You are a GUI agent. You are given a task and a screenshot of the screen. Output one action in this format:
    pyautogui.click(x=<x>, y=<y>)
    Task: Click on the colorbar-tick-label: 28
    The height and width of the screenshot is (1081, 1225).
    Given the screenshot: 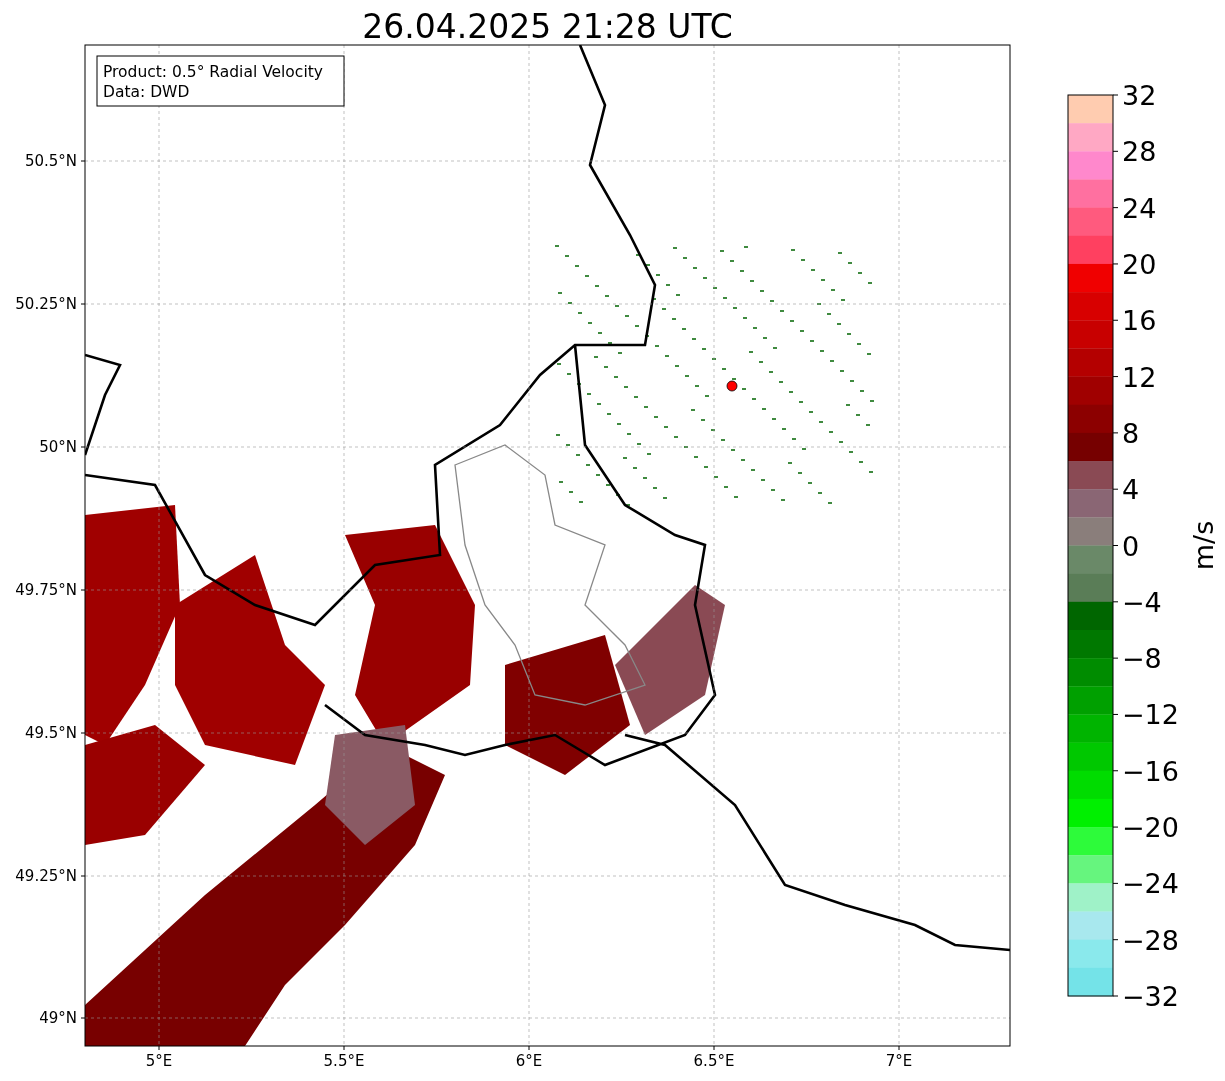 What is the action you would take?
    pyautogui.click(x=1139, y=152)
    